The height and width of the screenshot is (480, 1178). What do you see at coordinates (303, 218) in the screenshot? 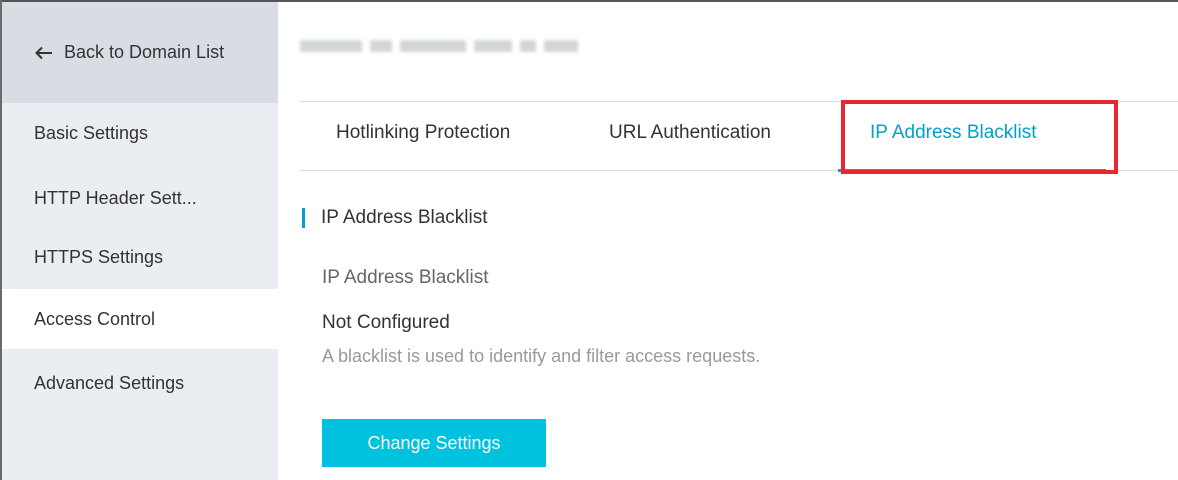
I see `section-accent-bar` at bounding box center [303, 218].